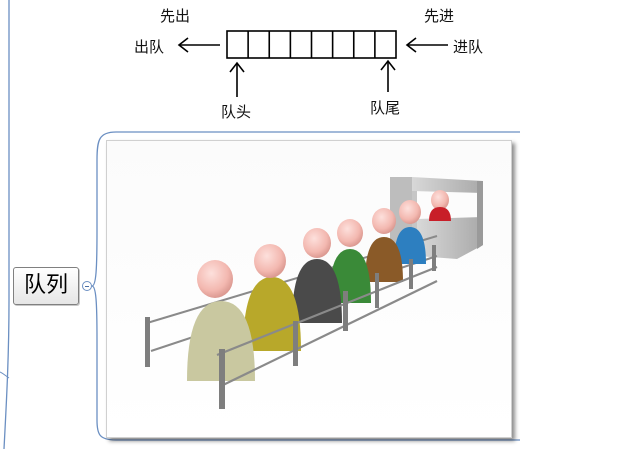  Describe the element at coordinates (237, 79) in the screenshot. I see `head-arrow-icon` at that location.